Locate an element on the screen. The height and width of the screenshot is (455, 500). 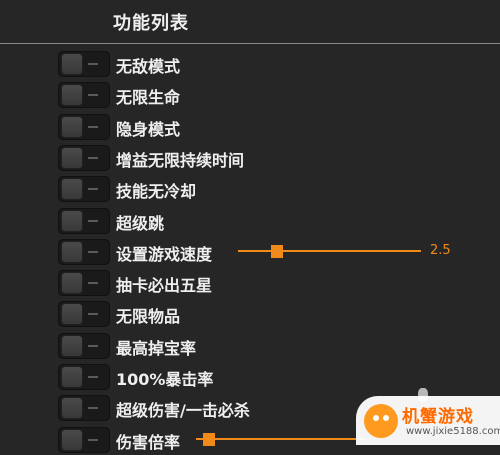
header-divider is located at coordinates (250, 43).